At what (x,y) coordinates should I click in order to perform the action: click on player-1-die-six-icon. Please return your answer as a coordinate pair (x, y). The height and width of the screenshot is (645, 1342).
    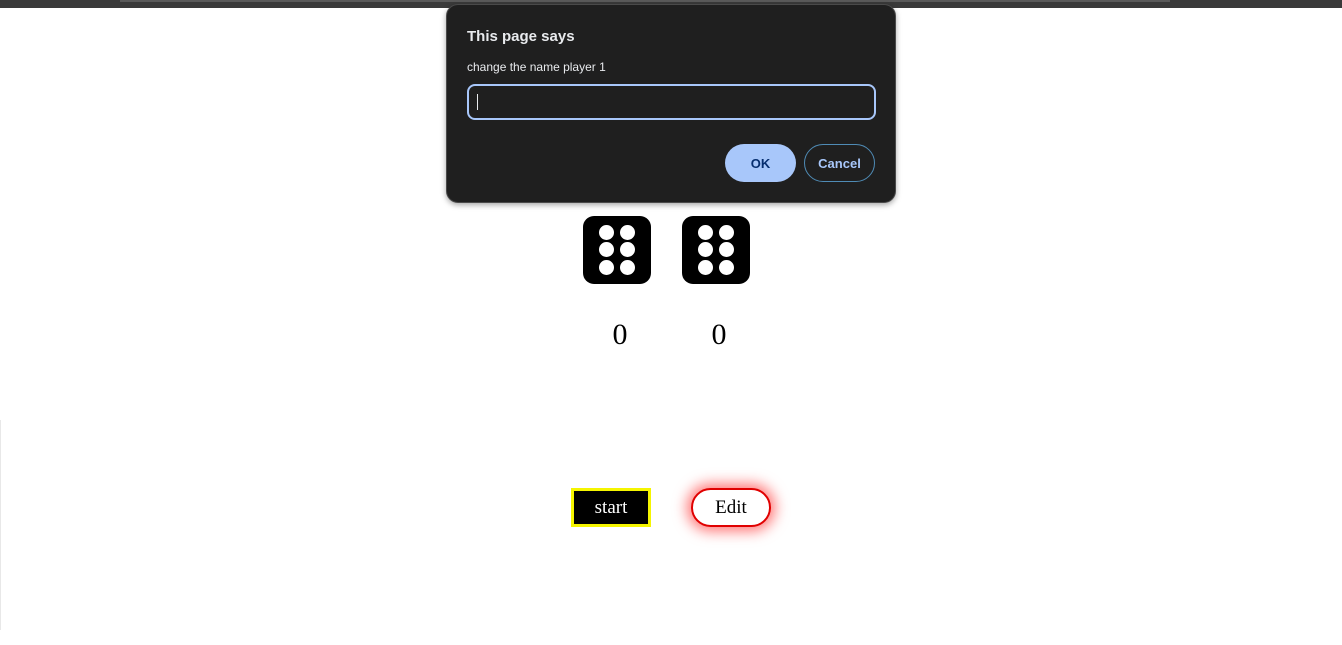
    Looking at the image, I should click on (617, 250).